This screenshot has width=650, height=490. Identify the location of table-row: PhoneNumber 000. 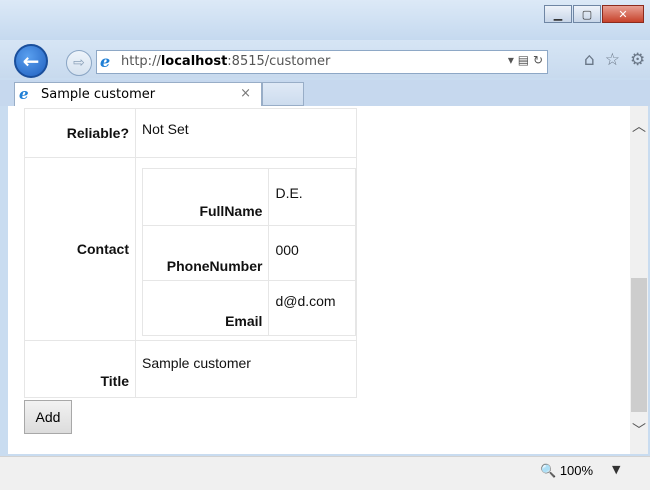
(248, 253).